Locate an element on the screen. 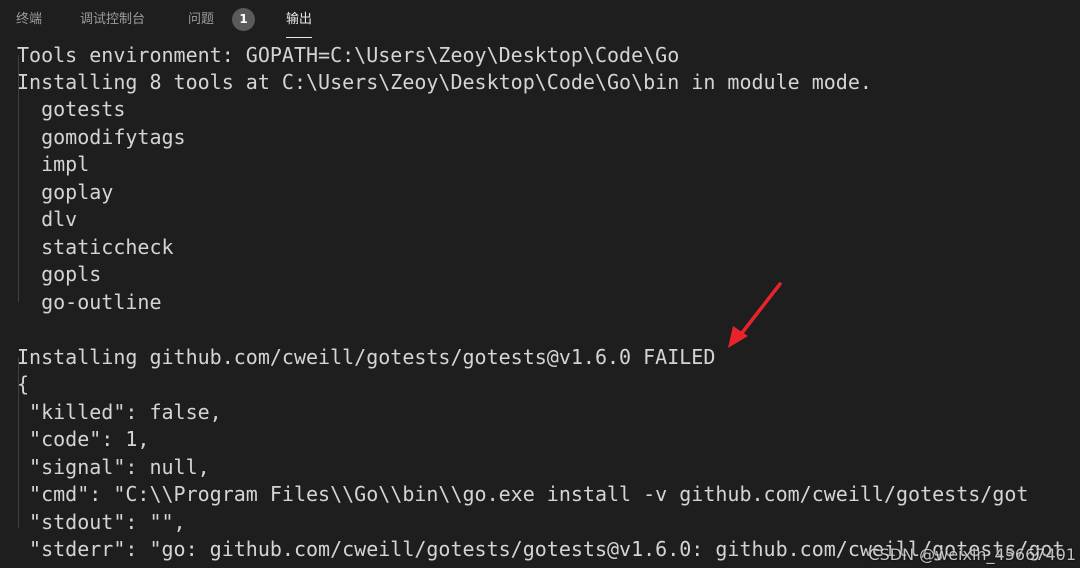 This screenshot has width=1080, height=568. log-line: dlv is located at coordinates (47, 219).